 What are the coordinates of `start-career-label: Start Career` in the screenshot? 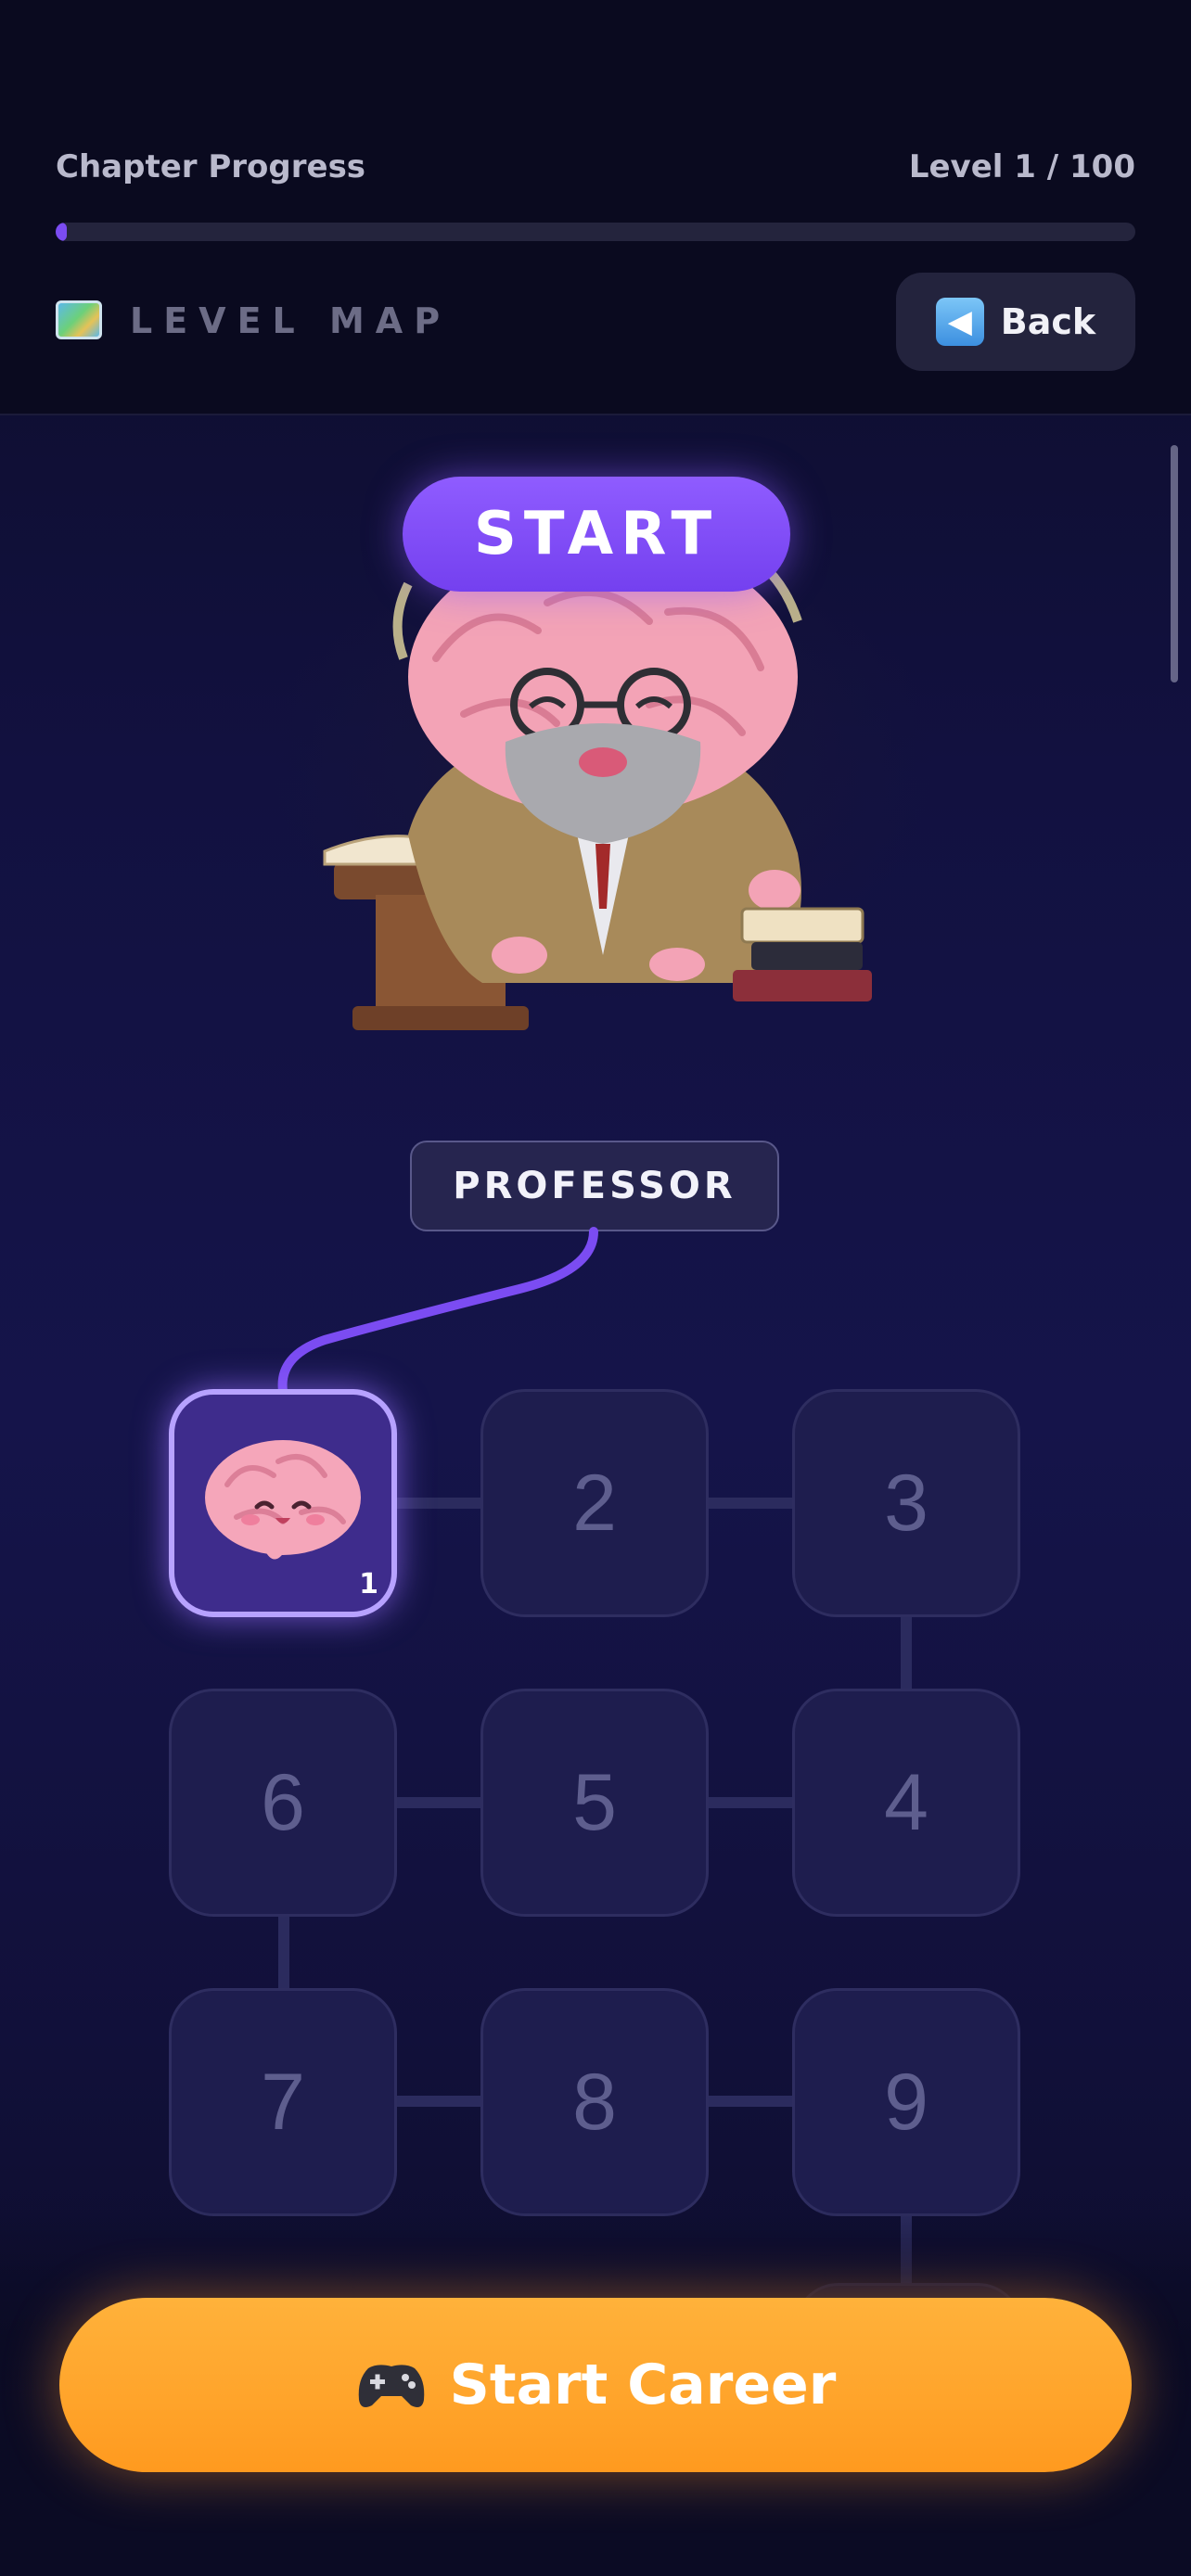 It's located at (643, 2385).